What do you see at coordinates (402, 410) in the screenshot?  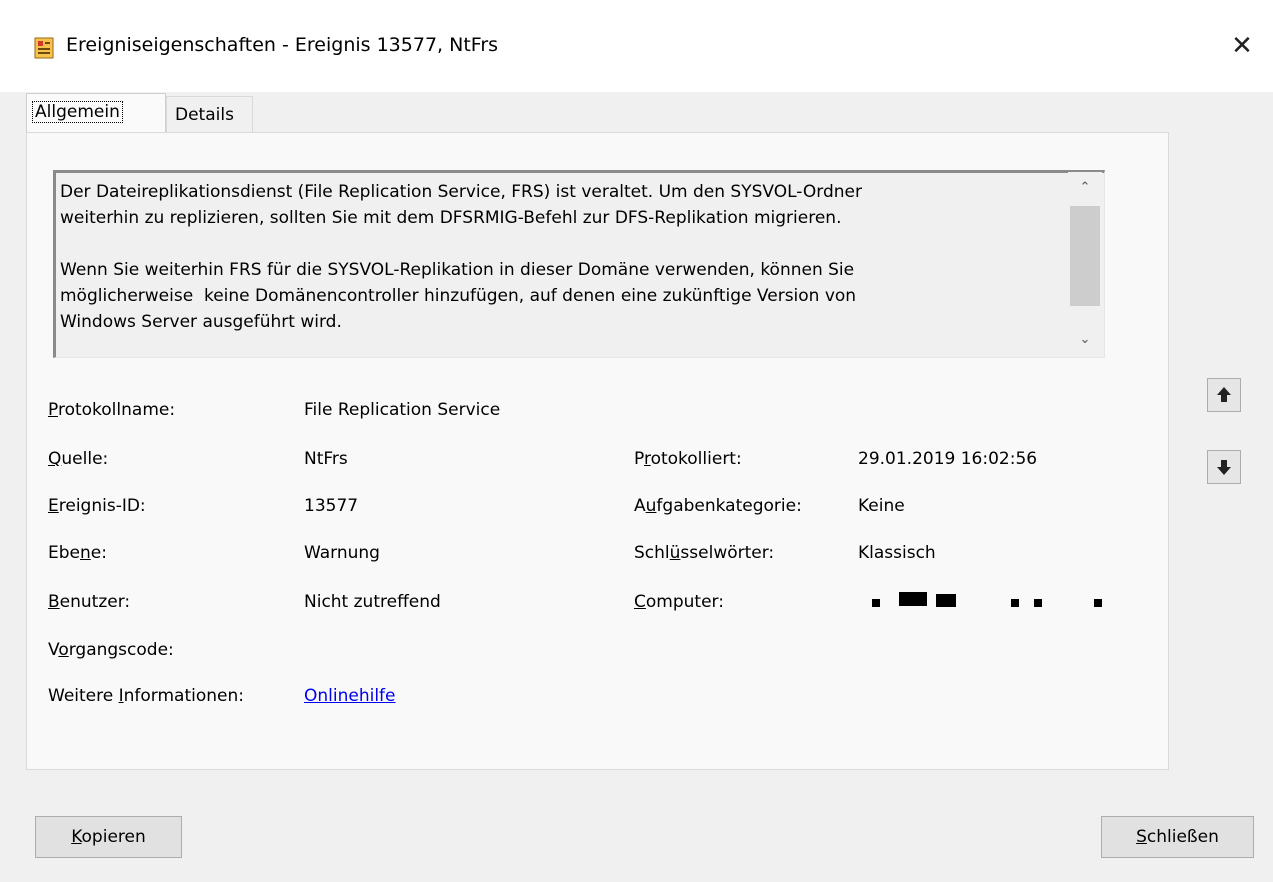 I see `protokollname-value: File Replication Service` at bounding box center [402, 410].